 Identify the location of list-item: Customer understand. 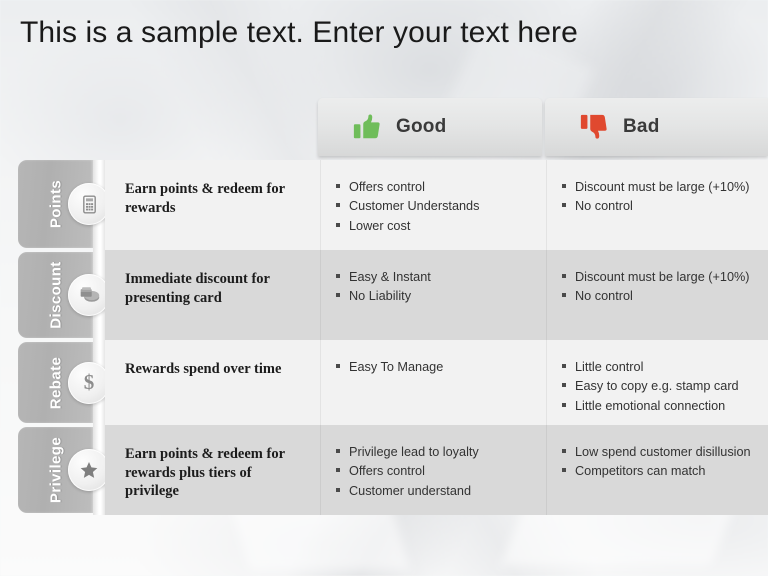
(435, 491).